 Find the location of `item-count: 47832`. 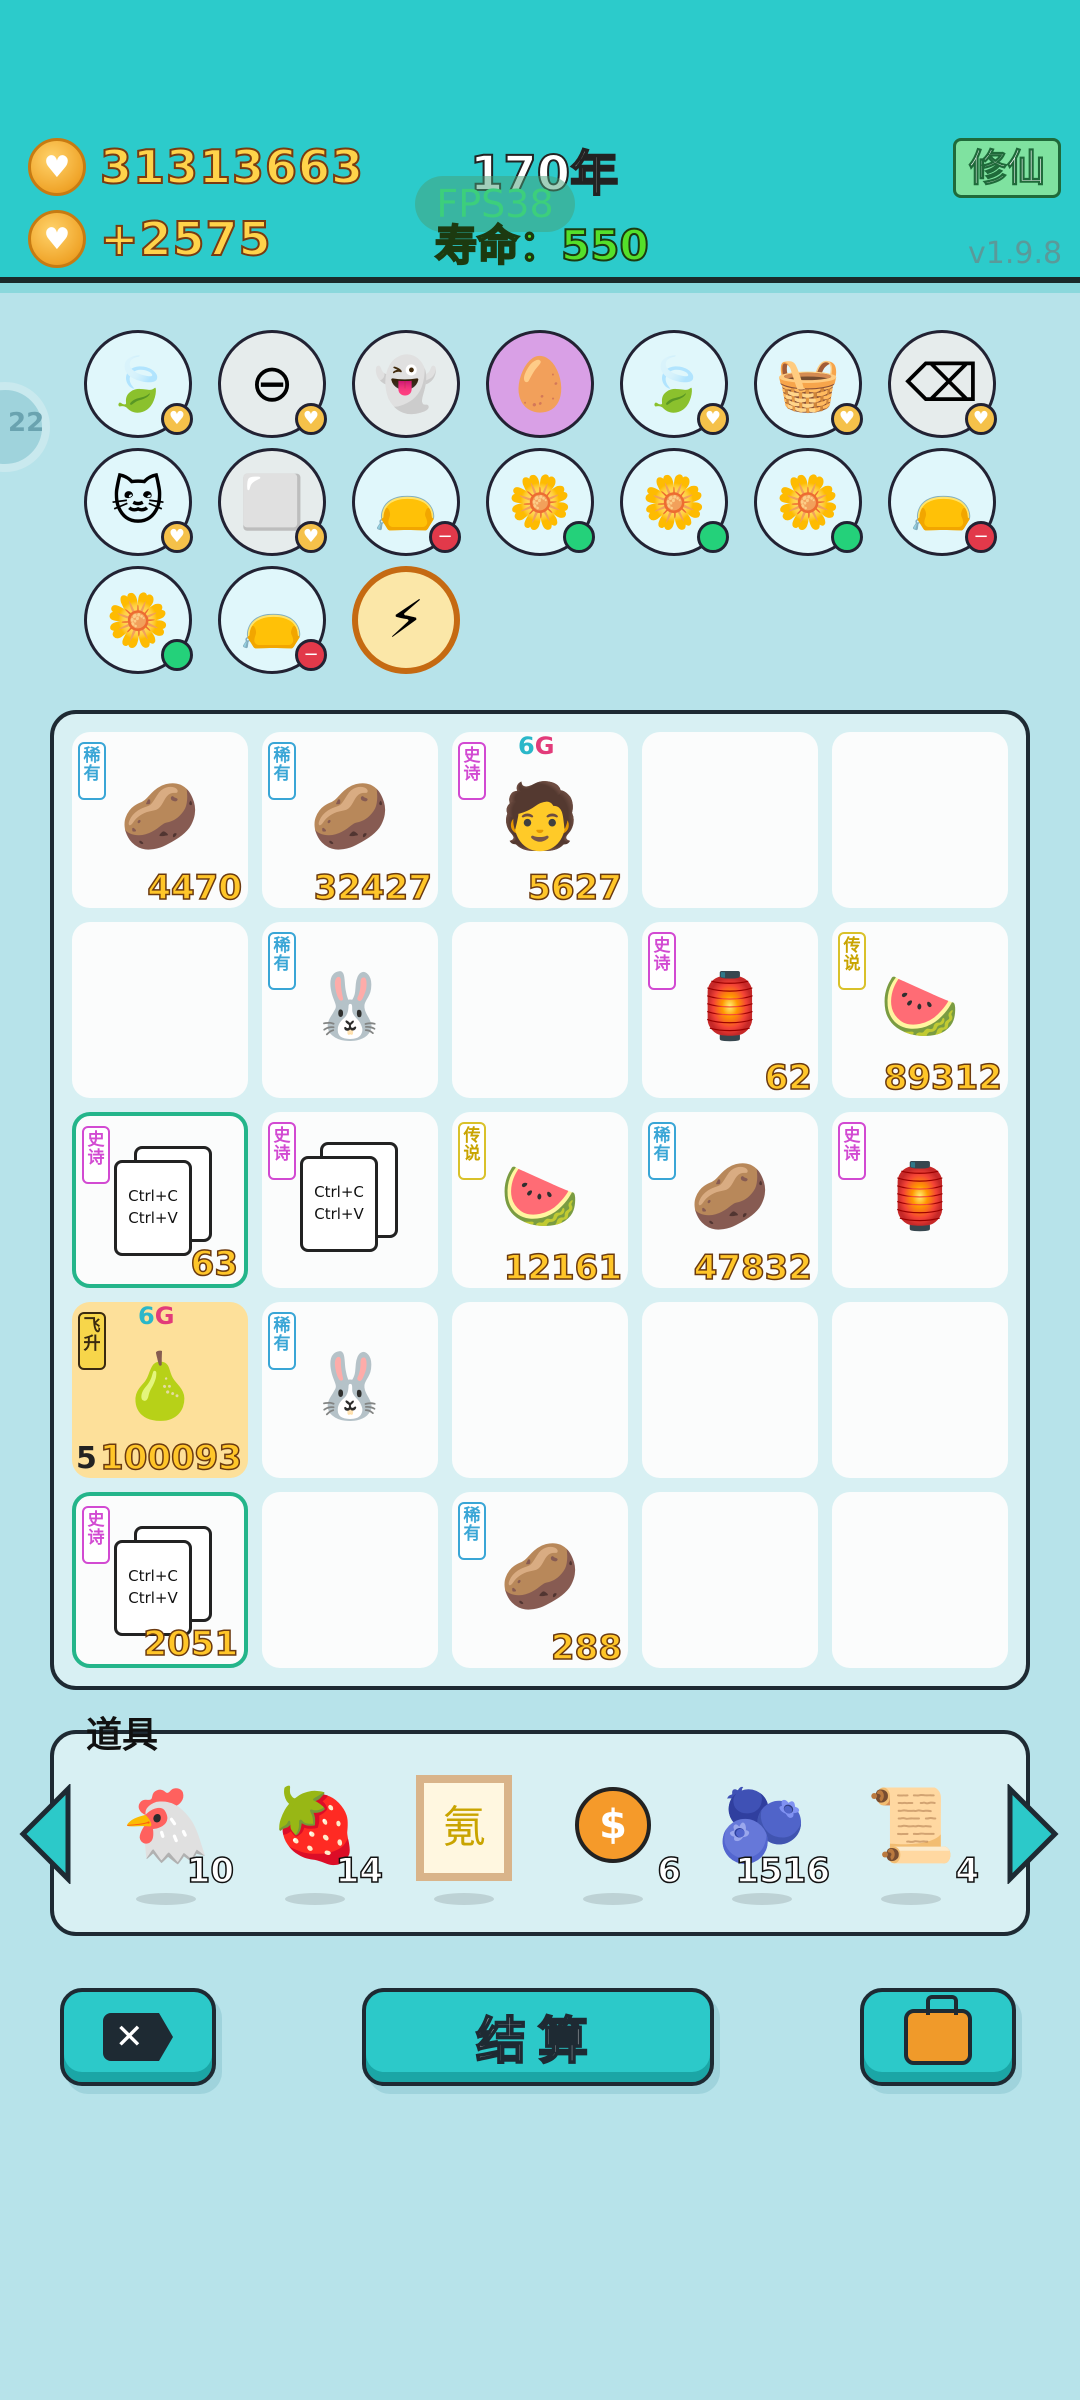

item-count: 47832 is located at coordinates (753, 1268).